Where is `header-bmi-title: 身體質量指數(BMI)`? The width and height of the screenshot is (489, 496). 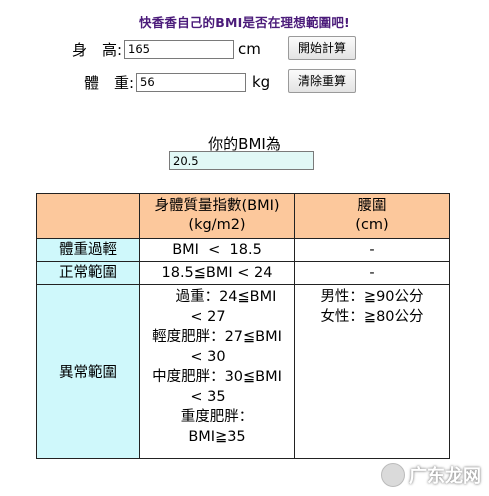 header-bmi-title: 身體質量指數(BMI) is located at coordinates (217, 206).